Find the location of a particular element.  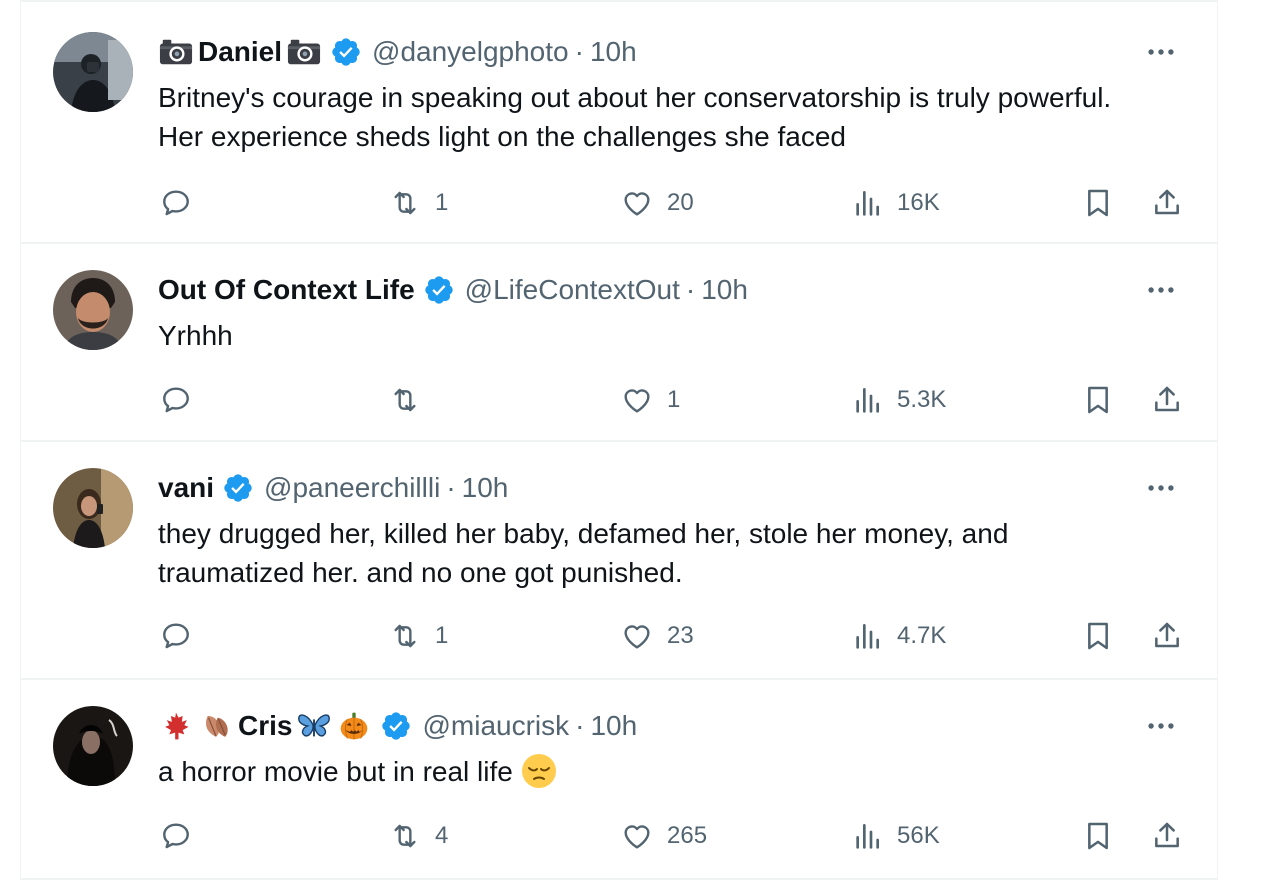

likes-count: 20 is located at coordinates (680, 202).